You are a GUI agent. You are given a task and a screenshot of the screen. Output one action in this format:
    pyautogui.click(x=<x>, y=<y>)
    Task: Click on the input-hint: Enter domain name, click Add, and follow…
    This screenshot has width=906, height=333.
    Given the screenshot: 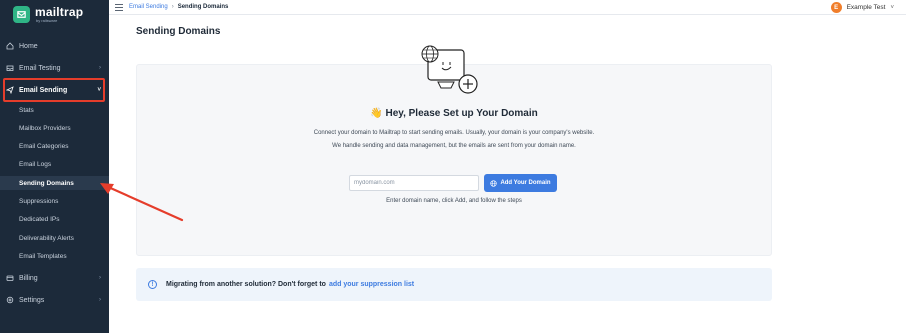 What is the action you would take?
    pyautogui.click(x=454, y=201)
    